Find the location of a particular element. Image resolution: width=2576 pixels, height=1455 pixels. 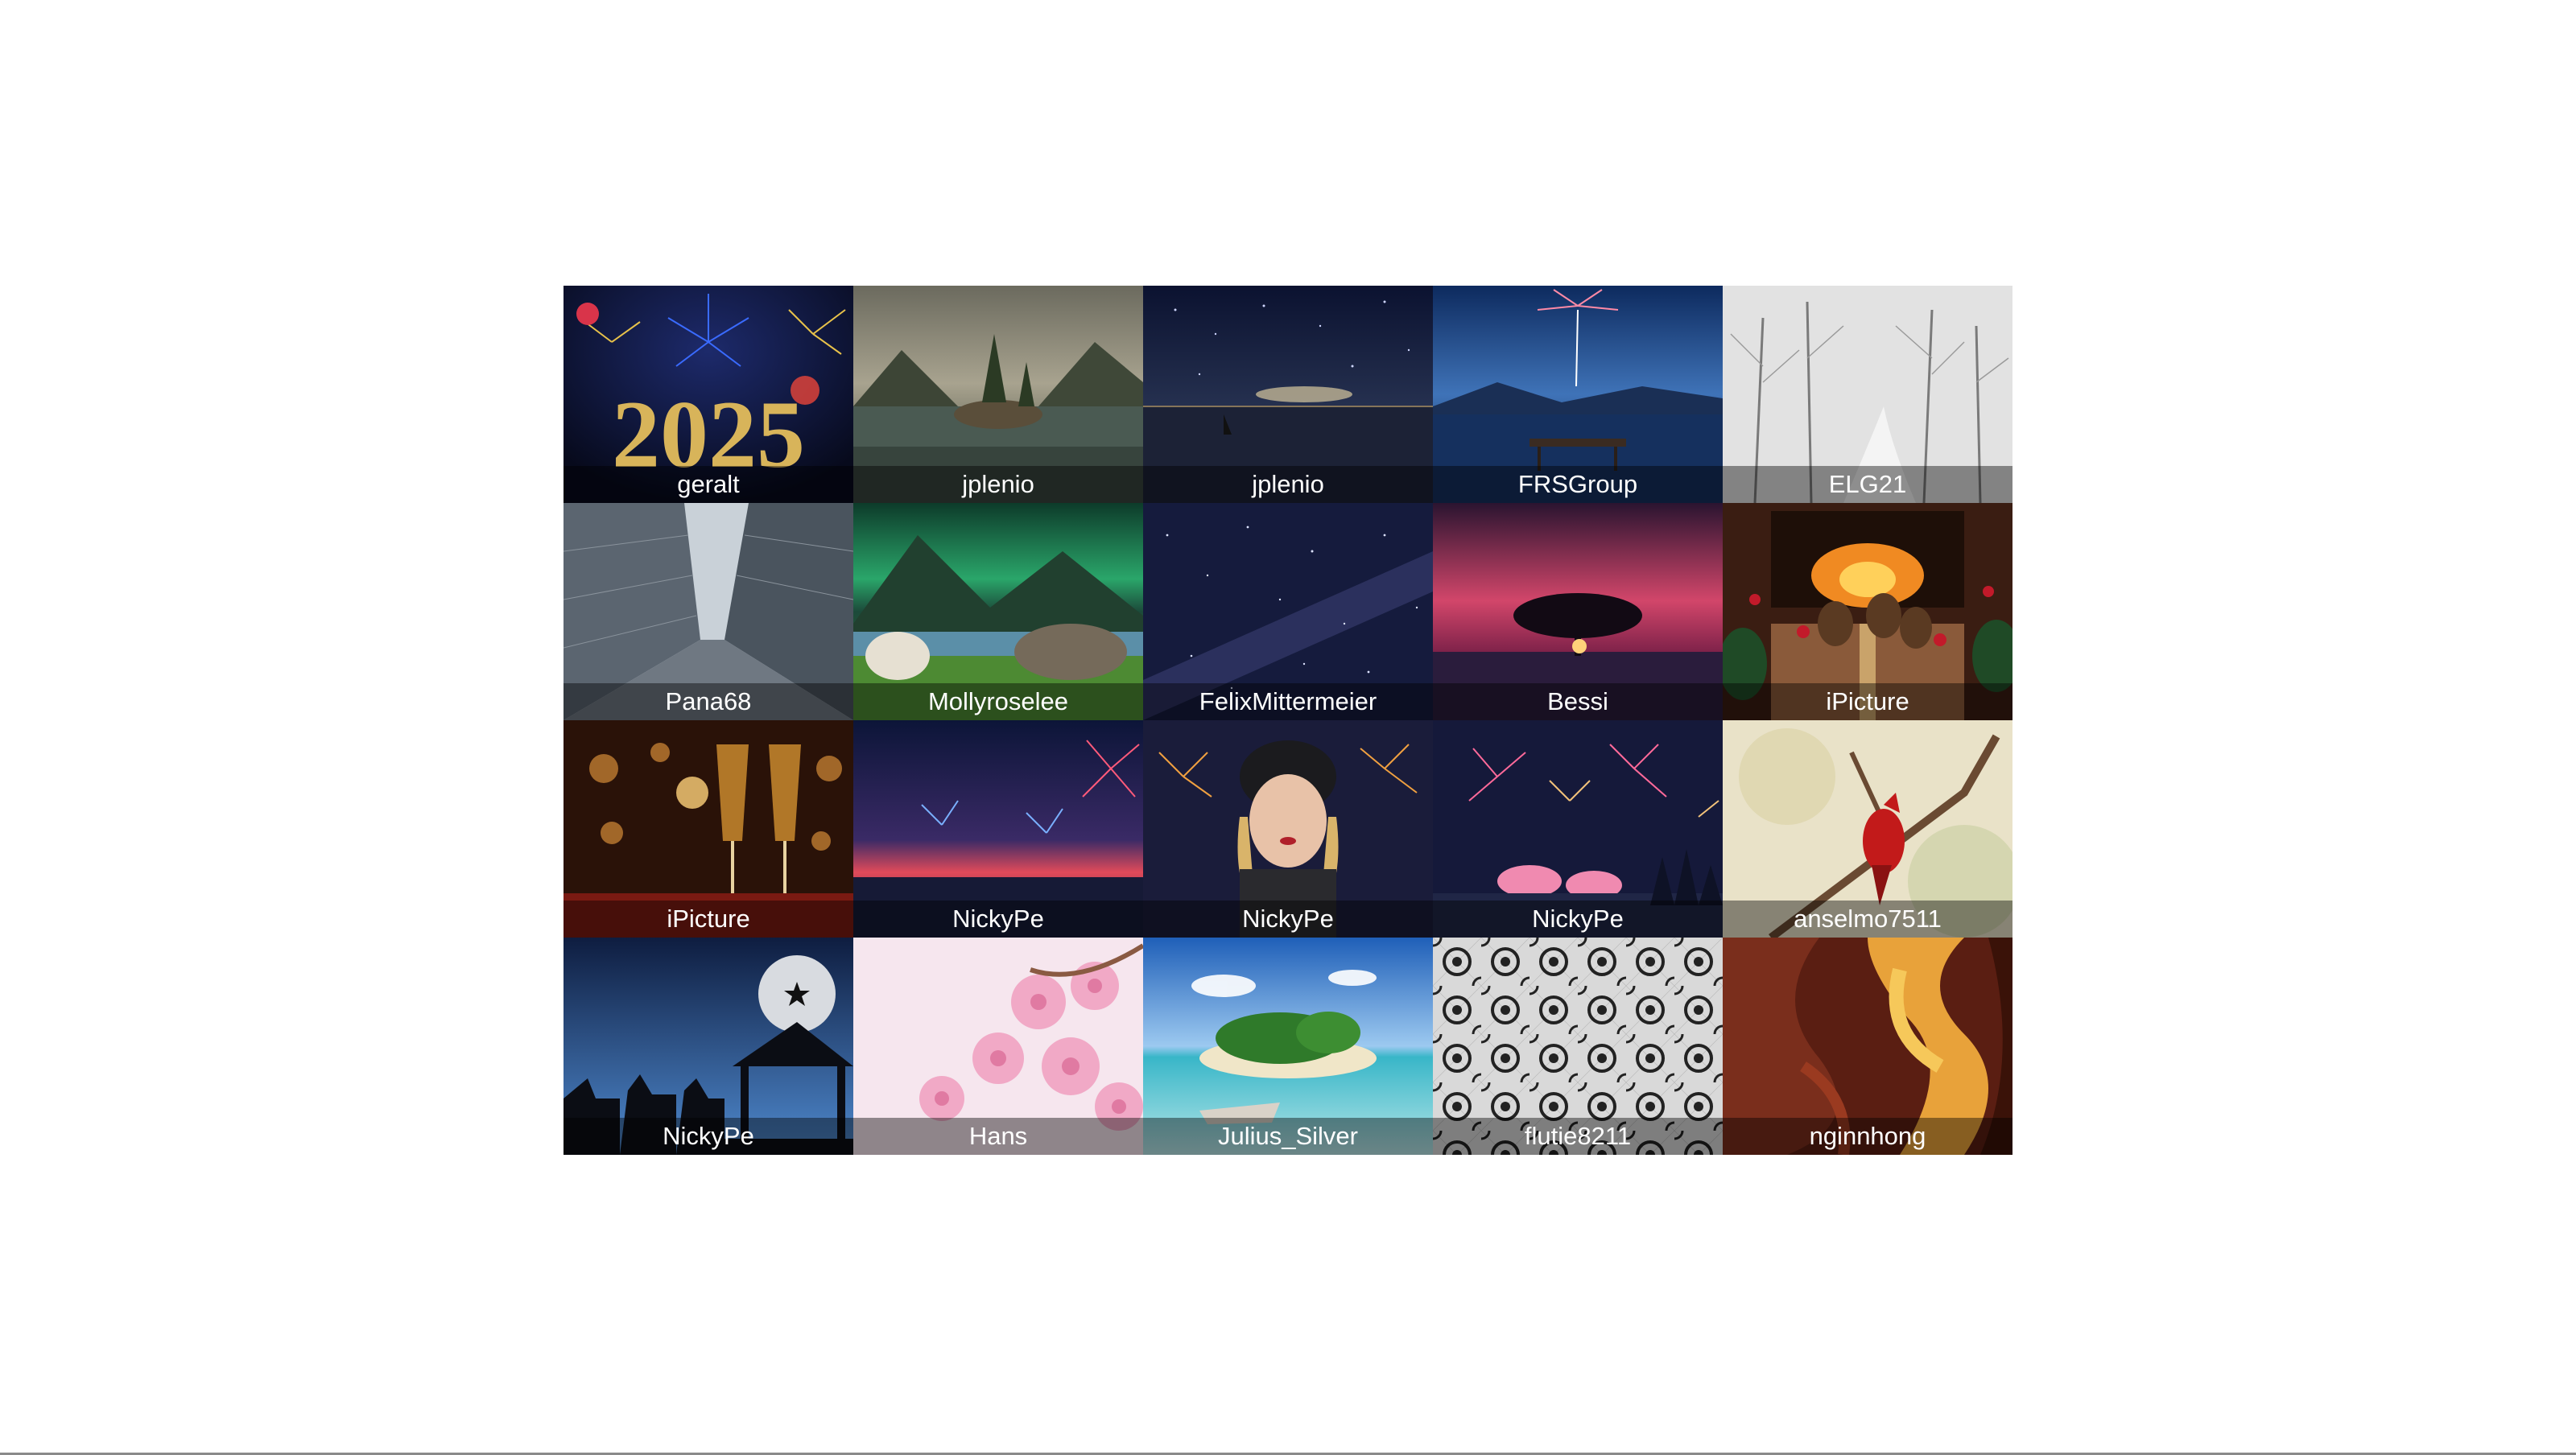

author-caption: ELG21 is located at coordinates (1868, 484).